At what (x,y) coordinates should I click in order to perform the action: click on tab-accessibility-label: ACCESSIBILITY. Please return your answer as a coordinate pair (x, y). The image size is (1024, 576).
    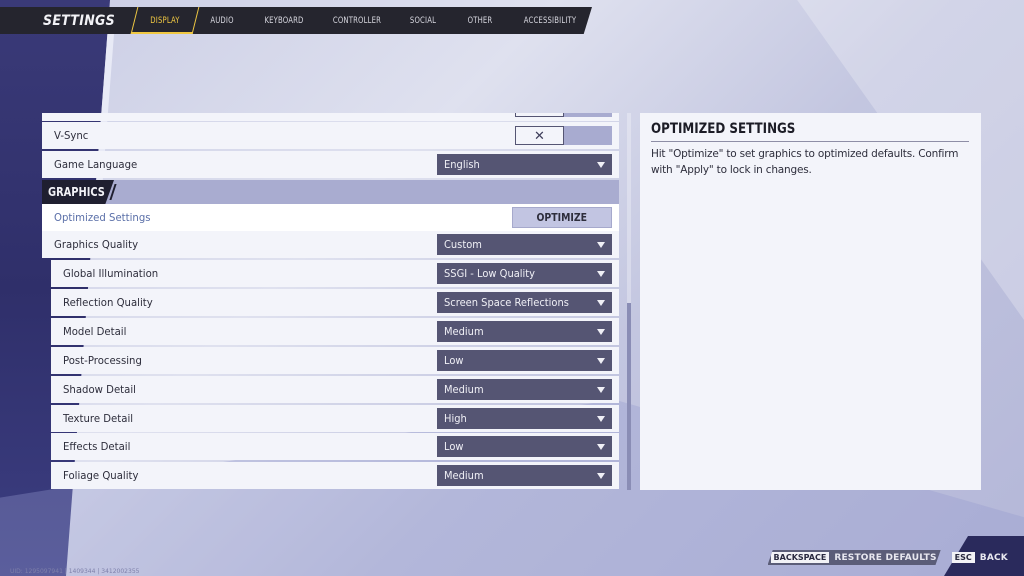
    Looking at the image, I should click on (550, 20).